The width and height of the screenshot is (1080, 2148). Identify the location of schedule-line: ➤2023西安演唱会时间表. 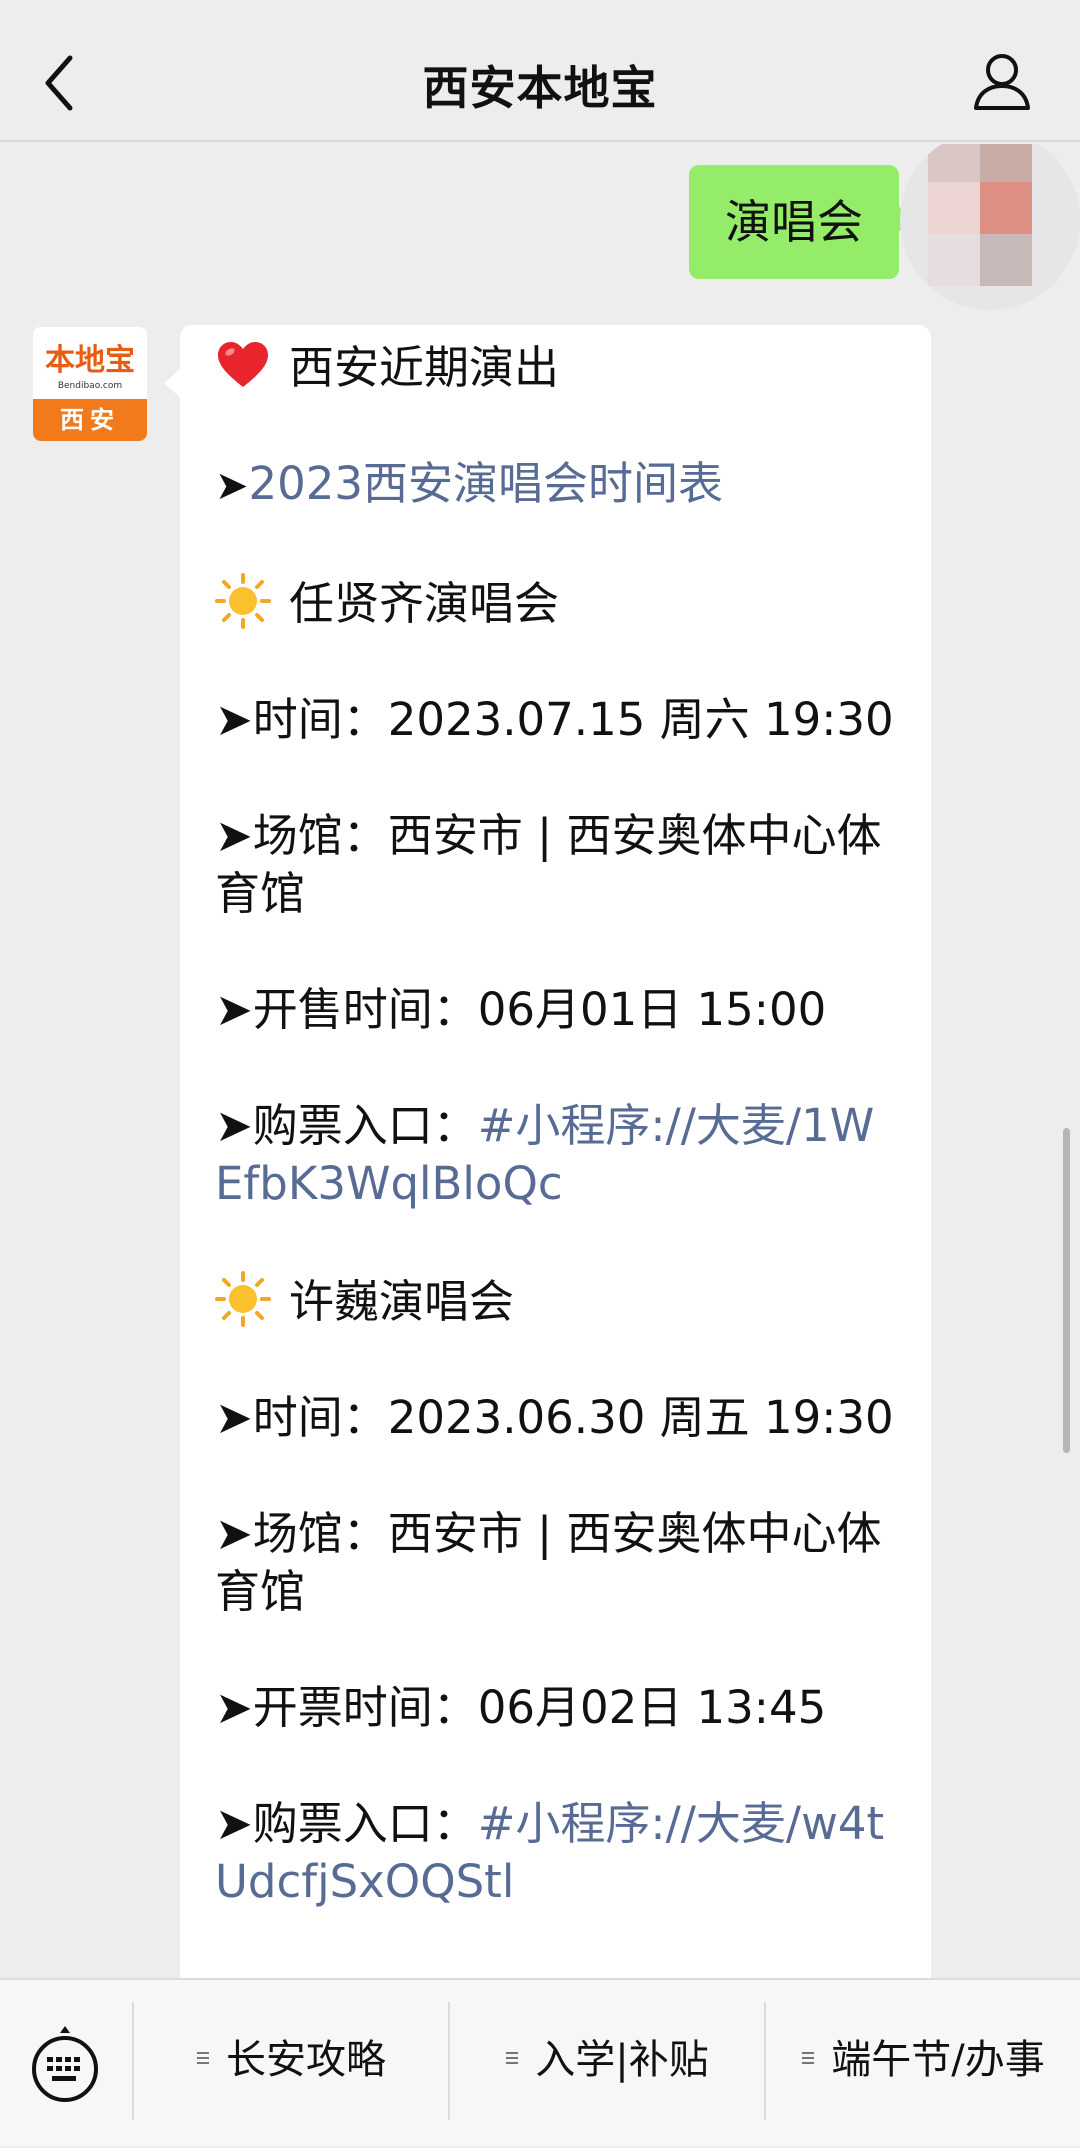
(469, 483).